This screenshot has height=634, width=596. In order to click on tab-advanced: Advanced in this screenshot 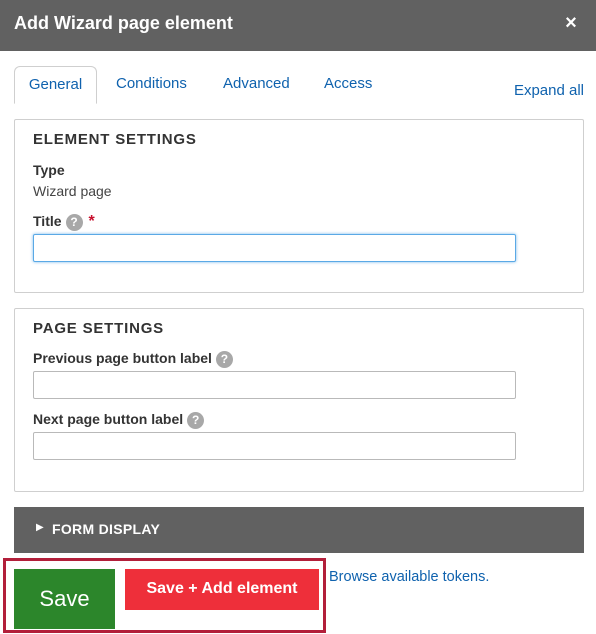, I will do `click(256, 85)`.